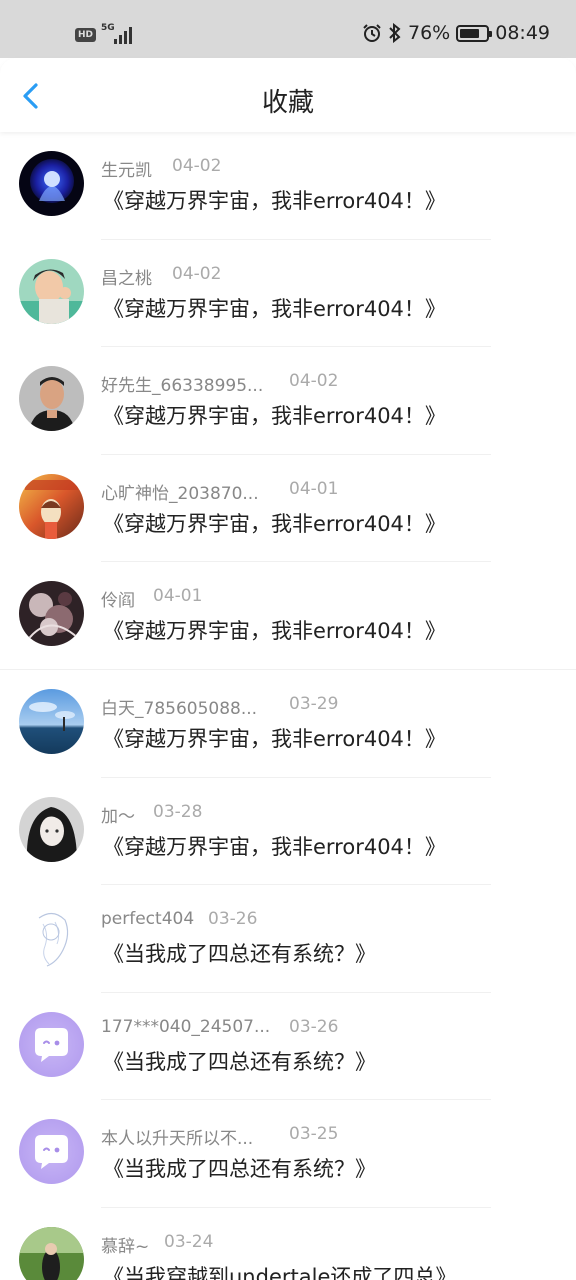 Image resolution: width=576 pixels, height=1280 pixels. What do you see at coordinates (314, 703) in the screenshot?
I see `item-date: 03-29` at bounding box center [314, 703].